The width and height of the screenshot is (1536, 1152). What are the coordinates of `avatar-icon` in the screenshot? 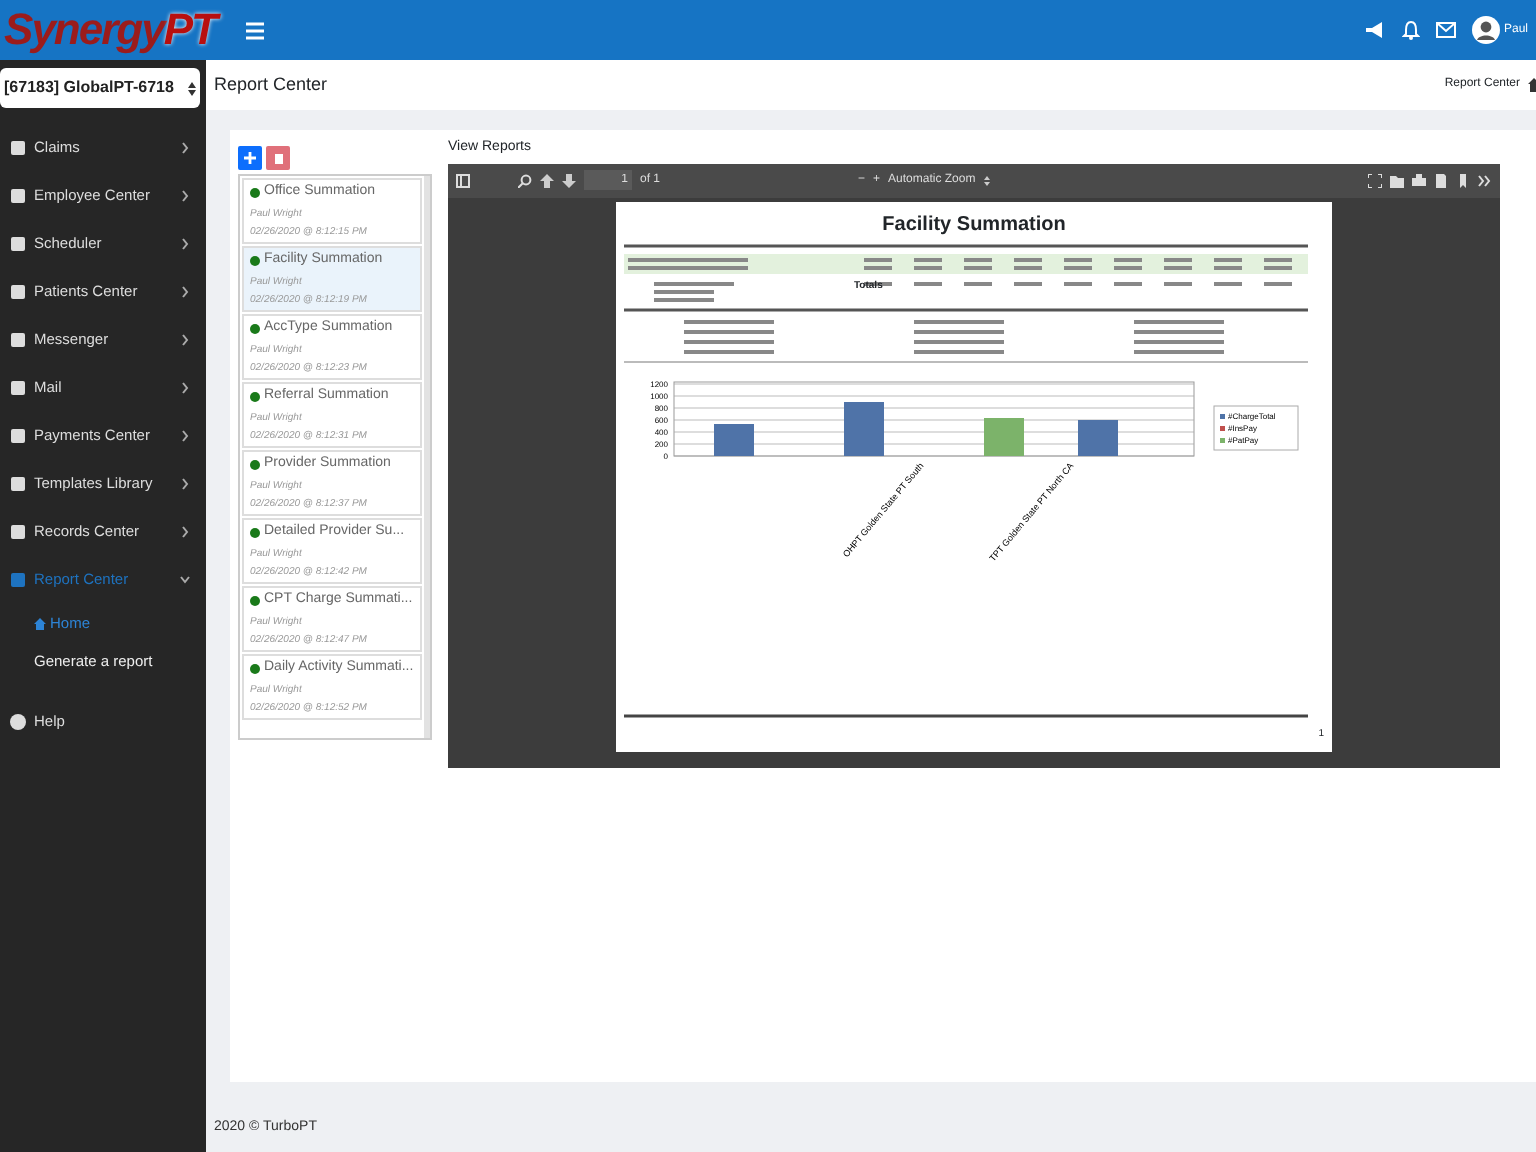 It's located at (1485, 30).